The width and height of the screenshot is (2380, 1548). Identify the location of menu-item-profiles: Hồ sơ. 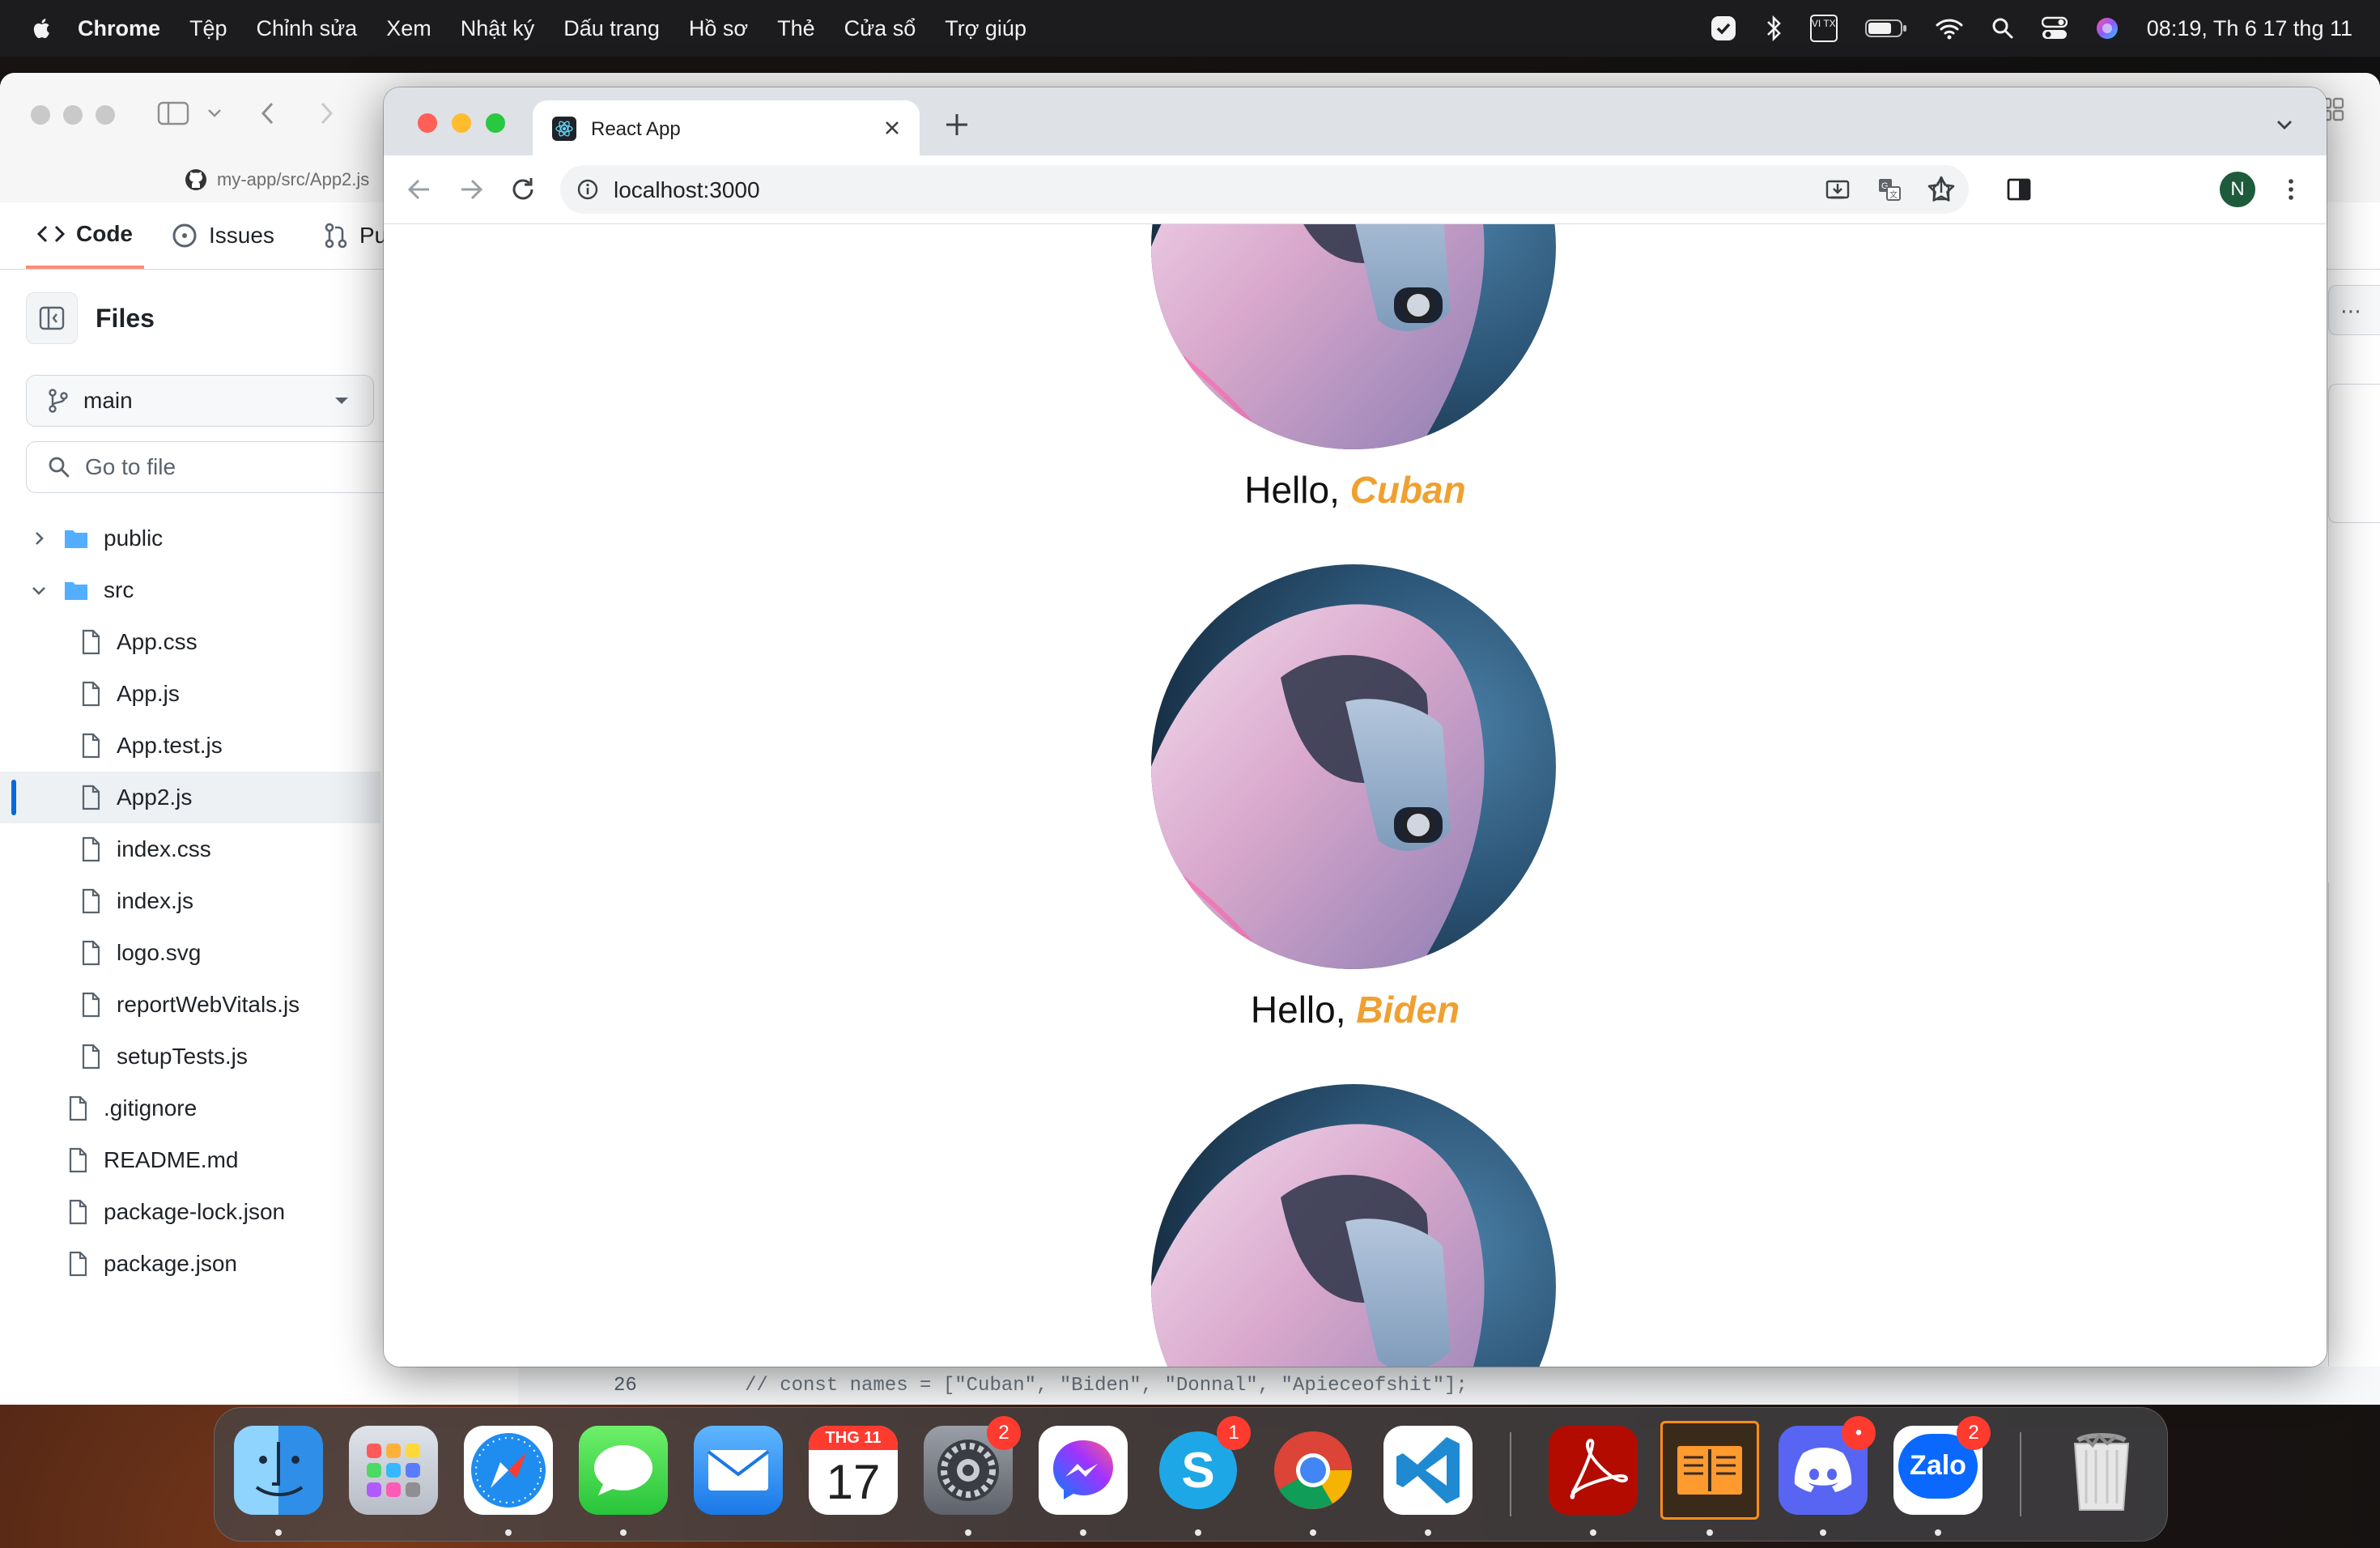
(719, 29).